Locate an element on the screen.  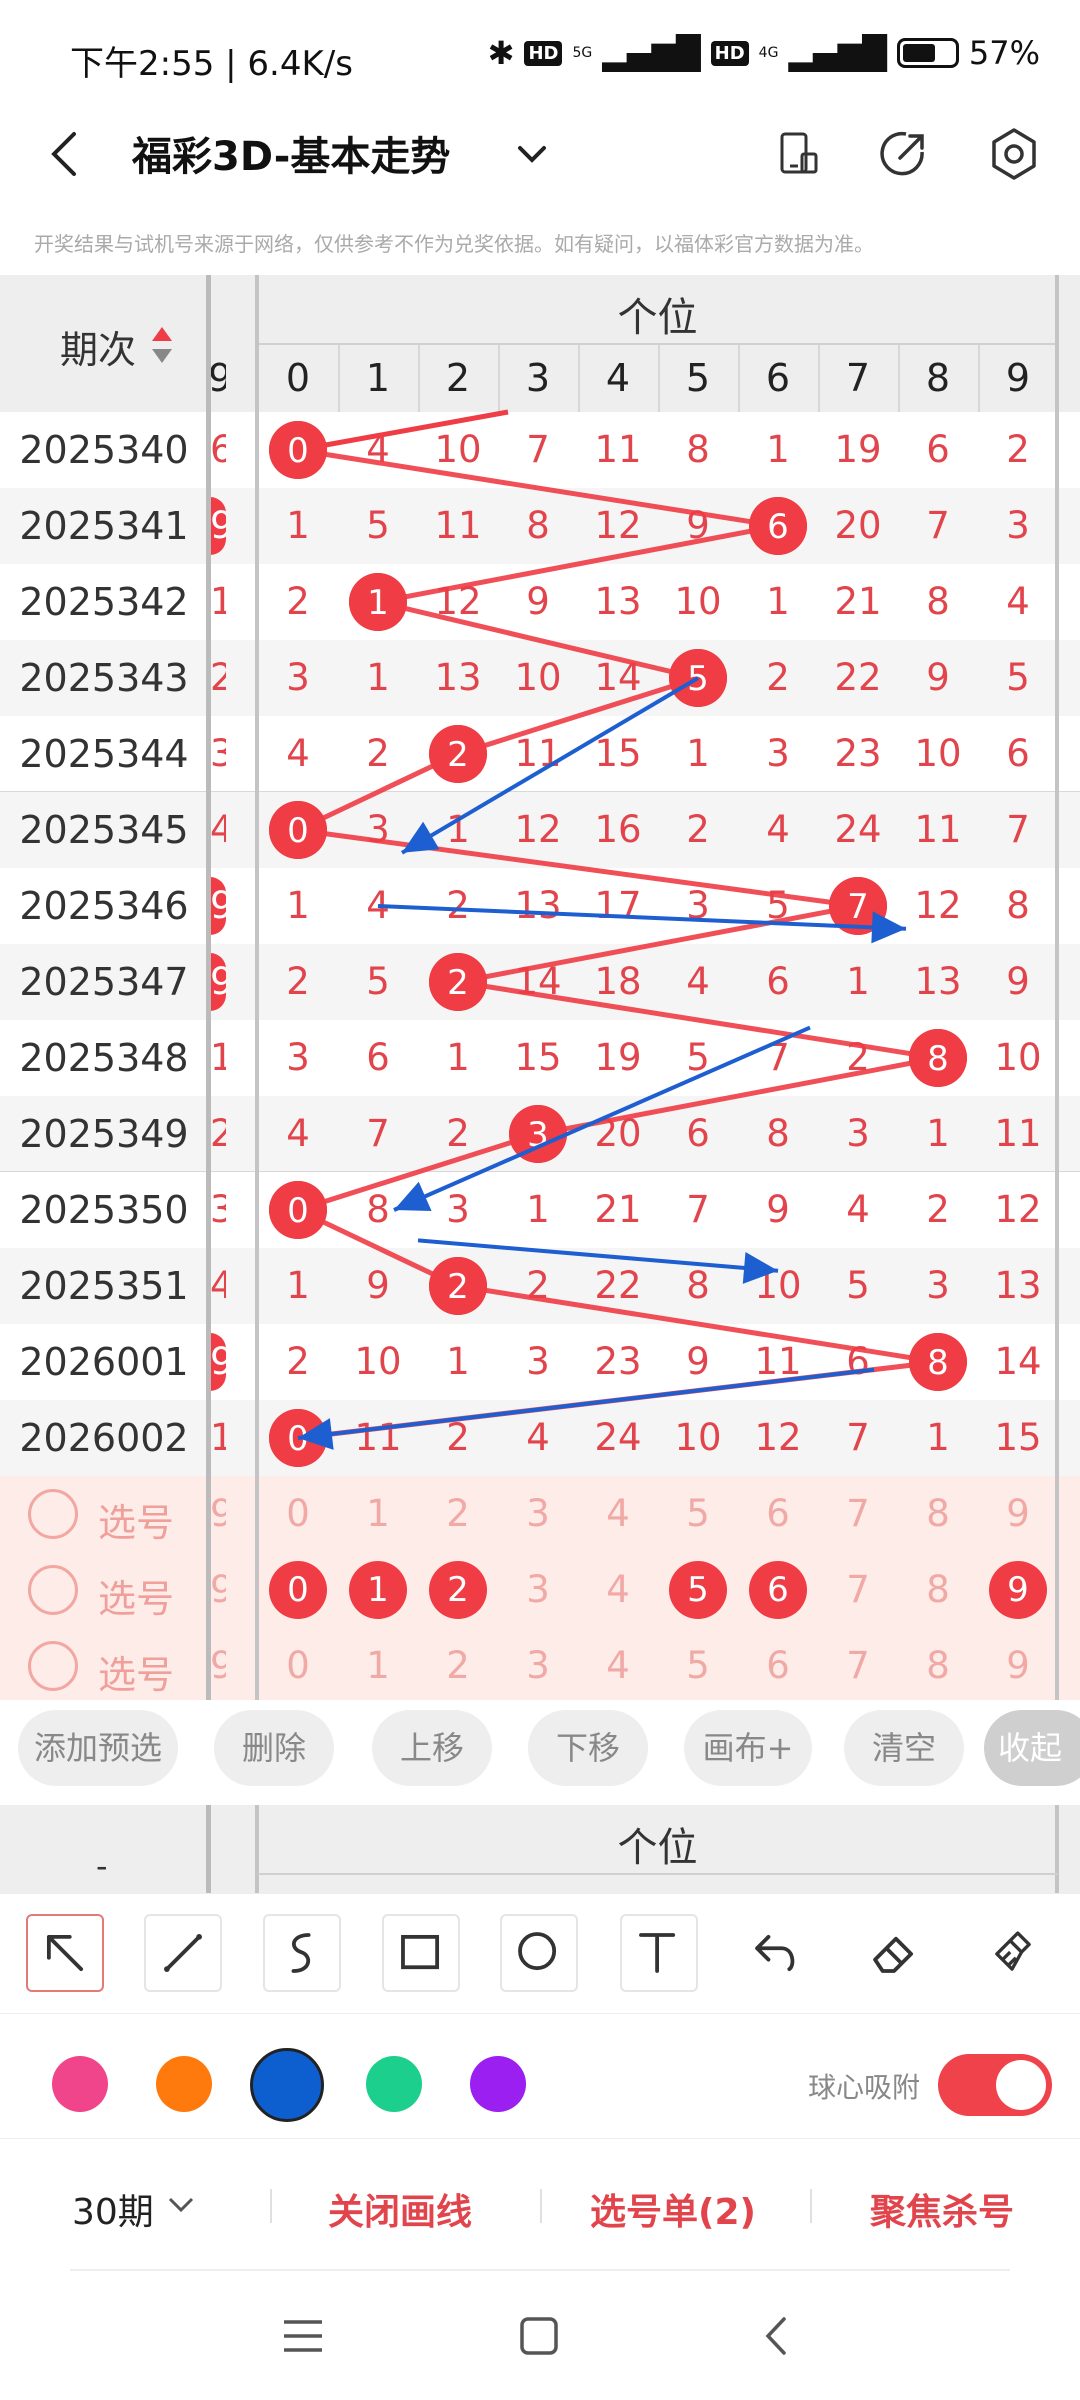
selected-pick-ball: 9 is located at coordinates (1018, 1590).